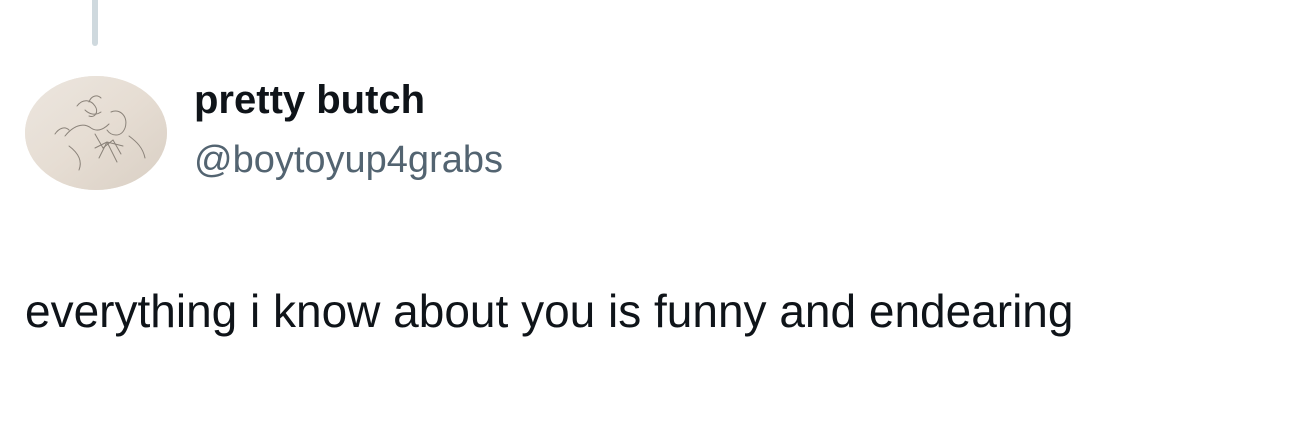  What do you see at coordinates (95, 23) in the screenshot?
I see `thread-connector-line` at bounding box center [95, 23].